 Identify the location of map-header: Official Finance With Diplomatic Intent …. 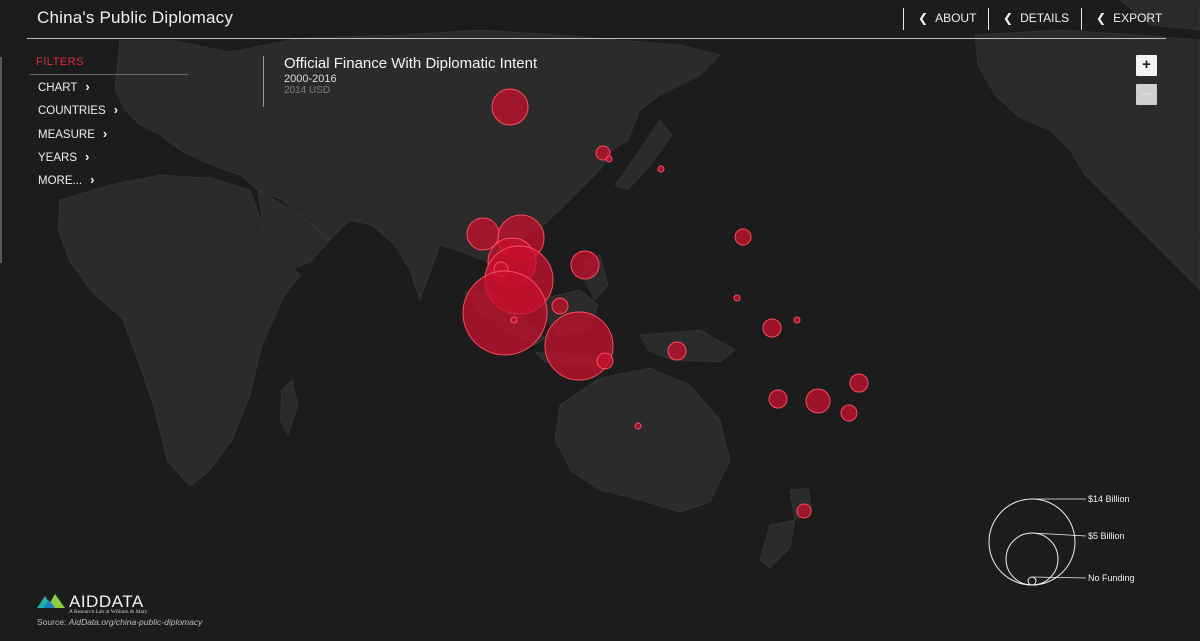
(400, 81).